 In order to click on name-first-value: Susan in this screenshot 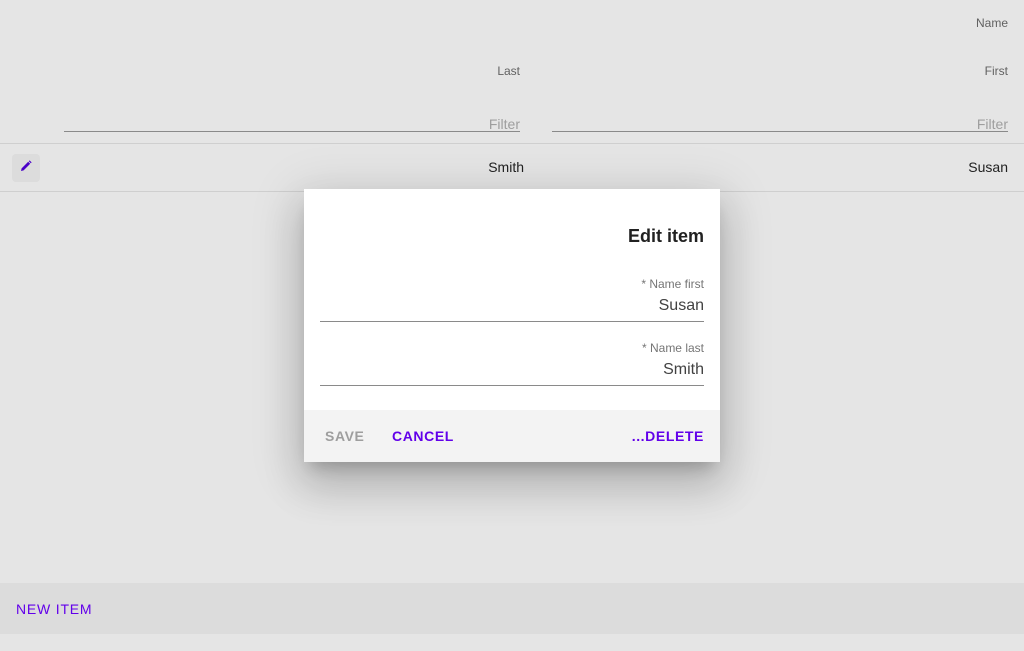, I will do `click(681, 306)`.